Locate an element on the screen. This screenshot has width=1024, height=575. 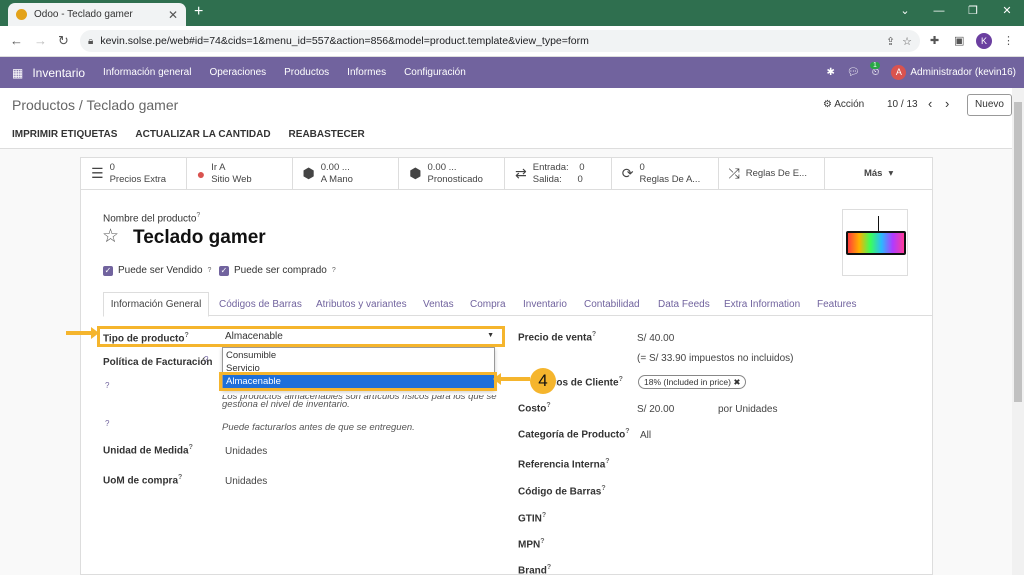
forecast-text: 0.00 ... Pronosticado is located at coordinates (454, 174).